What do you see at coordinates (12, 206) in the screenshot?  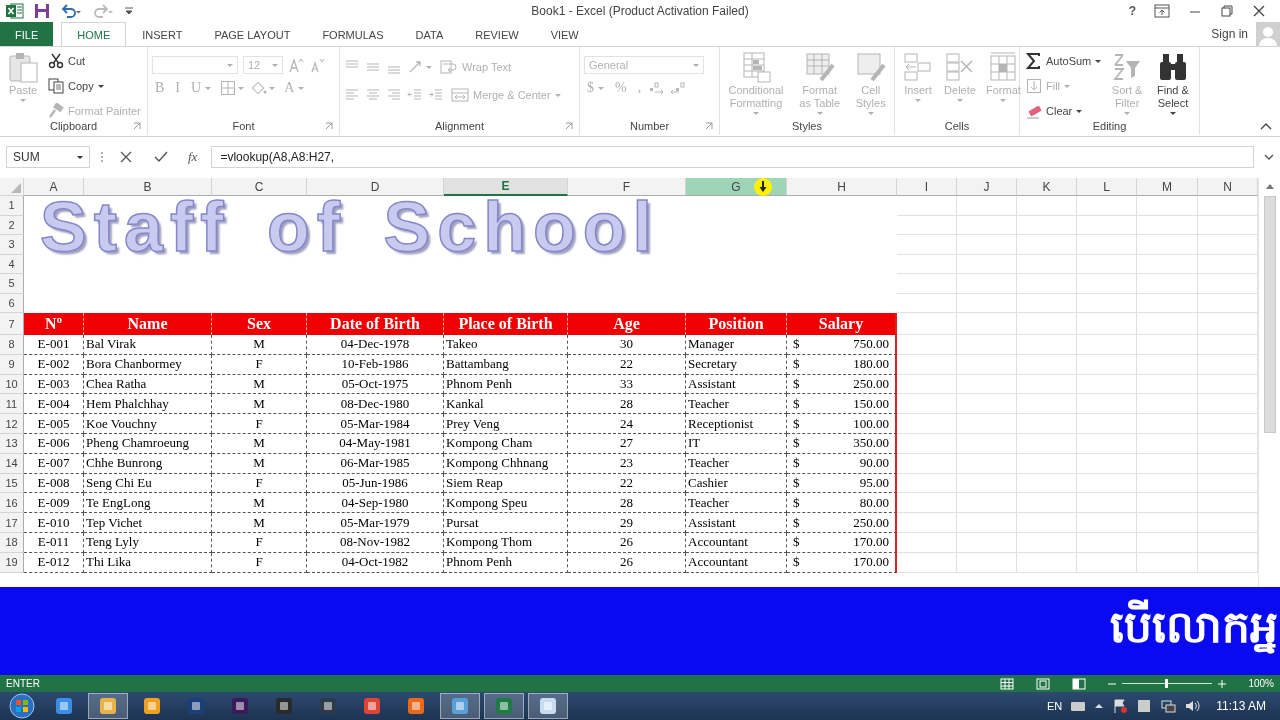 I see `row-header: 1` at bounding box center [12, 206].